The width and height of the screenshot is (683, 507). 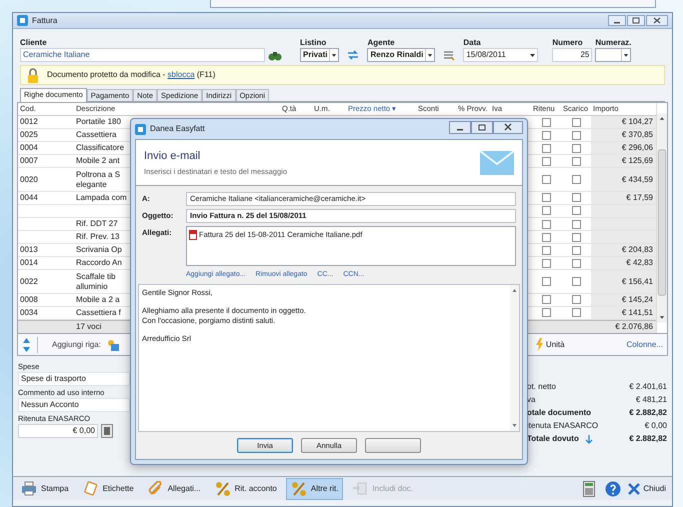 What do you see at coordinates (101, 197) in the screenshot?
I see `item-description: Lampada com` at bounding box center [101, 197].